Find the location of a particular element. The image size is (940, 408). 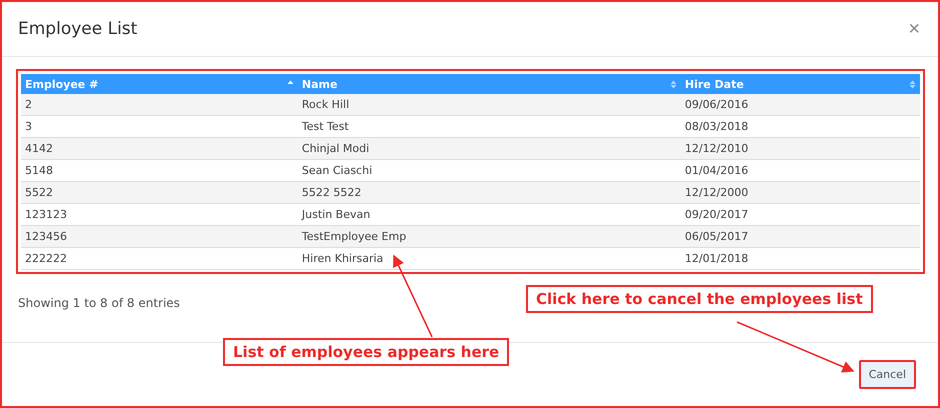

table-cell: 222222 is located at coordinates (159, 259).